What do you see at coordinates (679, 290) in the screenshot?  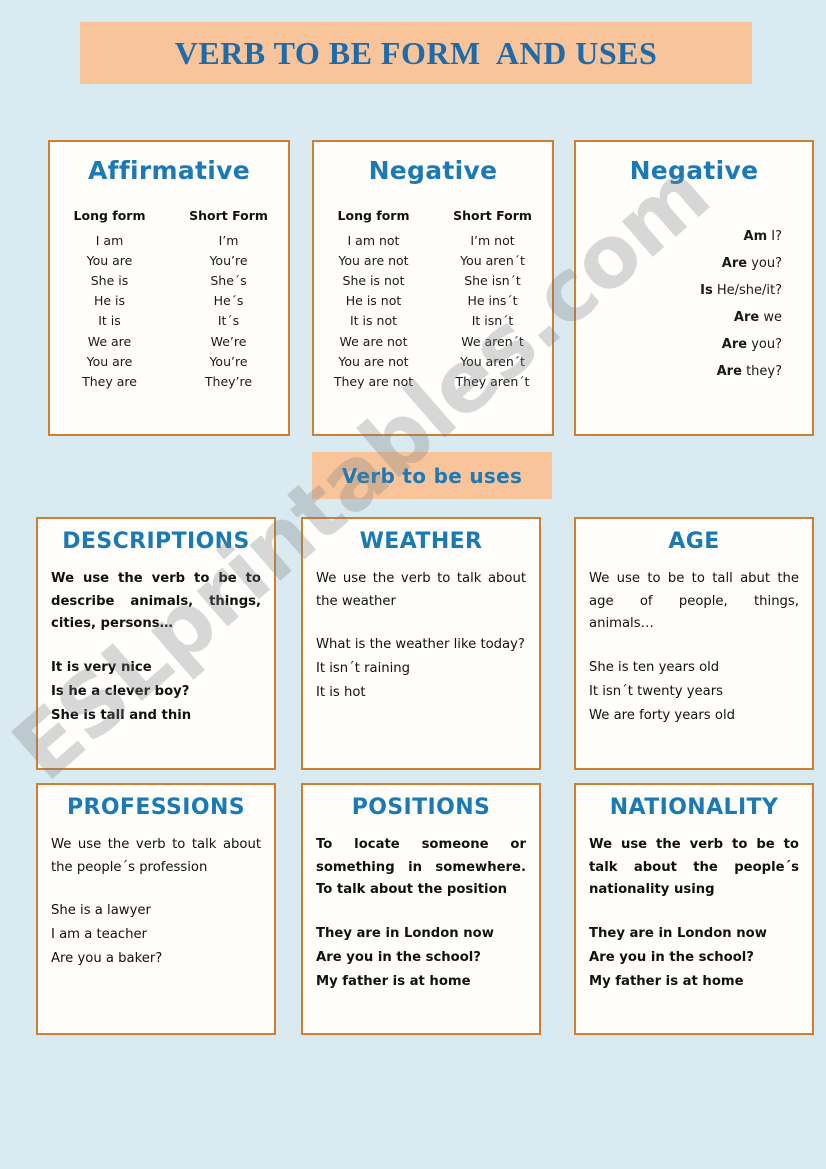 I see `list-item: Is He/she/it?` at bounding box center [679, 290].